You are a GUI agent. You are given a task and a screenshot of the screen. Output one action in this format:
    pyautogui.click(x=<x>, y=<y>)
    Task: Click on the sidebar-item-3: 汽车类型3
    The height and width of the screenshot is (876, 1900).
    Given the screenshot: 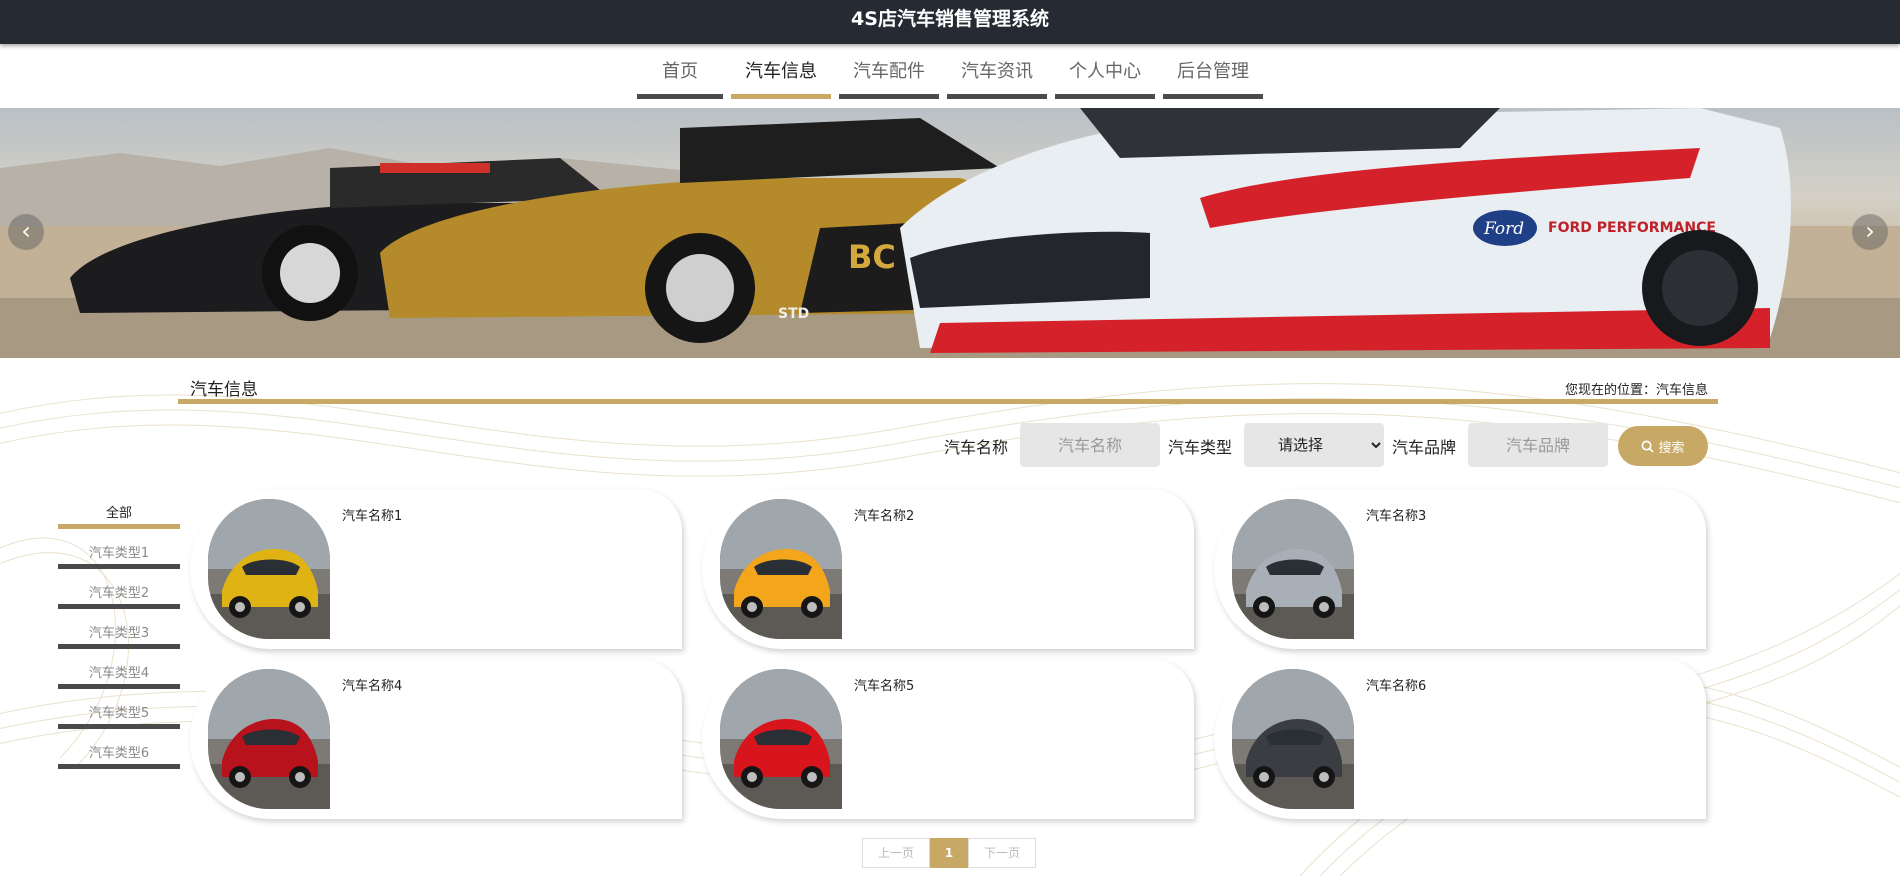 What is the action you would take?
    pyautogui.click(x=119, y=629)
    